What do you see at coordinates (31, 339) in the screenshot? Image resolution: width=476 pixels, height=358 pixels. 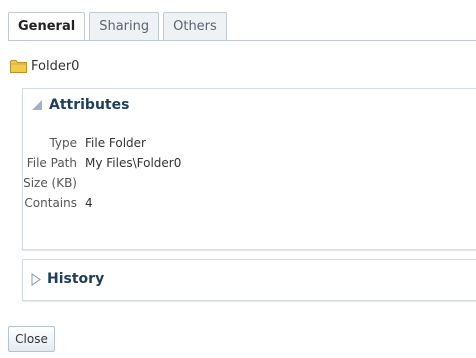 I see `close-button: Close` at bounding box center [31, 339].